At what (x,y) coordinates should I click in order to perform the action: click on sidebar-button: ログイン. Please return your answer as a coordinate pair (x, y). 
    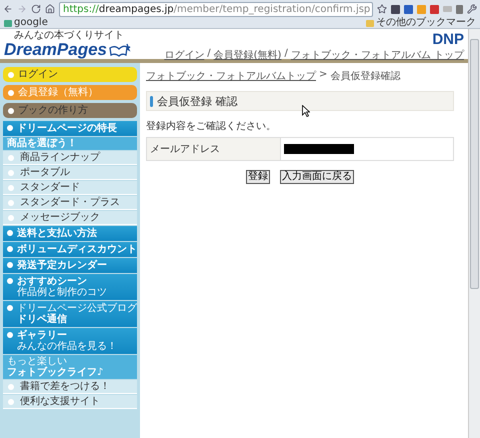
    Looking at the image, I should click on (70, 74).